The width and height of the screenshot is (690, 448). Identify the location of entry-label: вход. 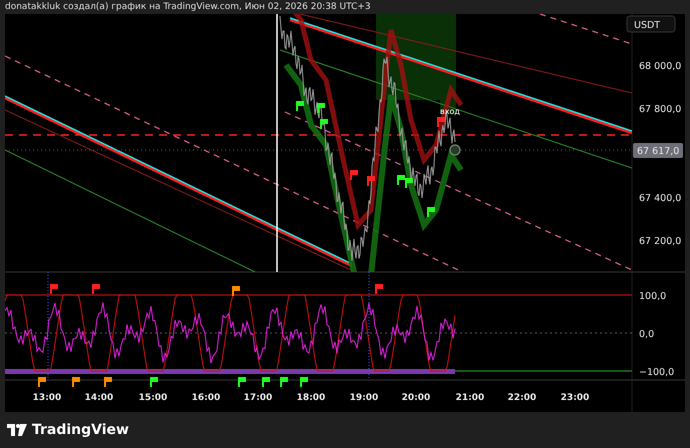
(450, 111).